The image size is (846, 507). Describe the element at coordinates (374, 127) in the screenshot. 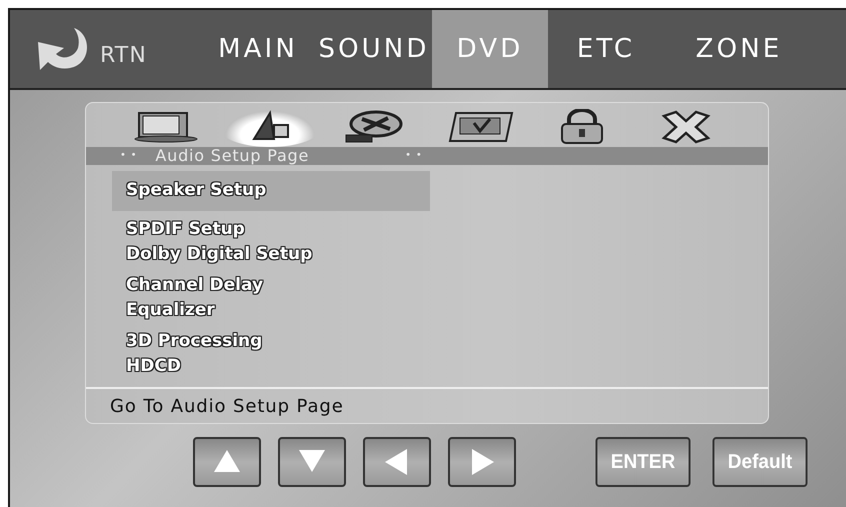

I see `film-reel-icon` at that location.